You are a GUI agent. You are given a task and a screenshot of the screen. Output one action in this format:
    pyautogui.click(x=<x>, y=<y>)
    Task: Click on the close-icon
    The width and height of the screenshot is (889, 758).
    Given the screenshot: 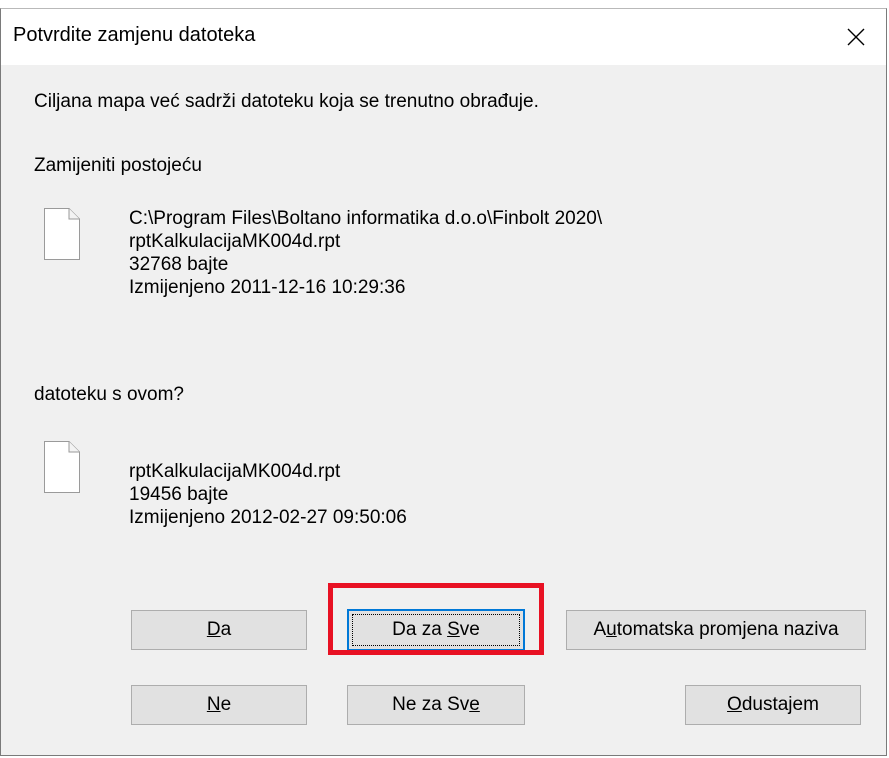 What is the action you would take?
    pyautogui.click(x=856, y=37)
    